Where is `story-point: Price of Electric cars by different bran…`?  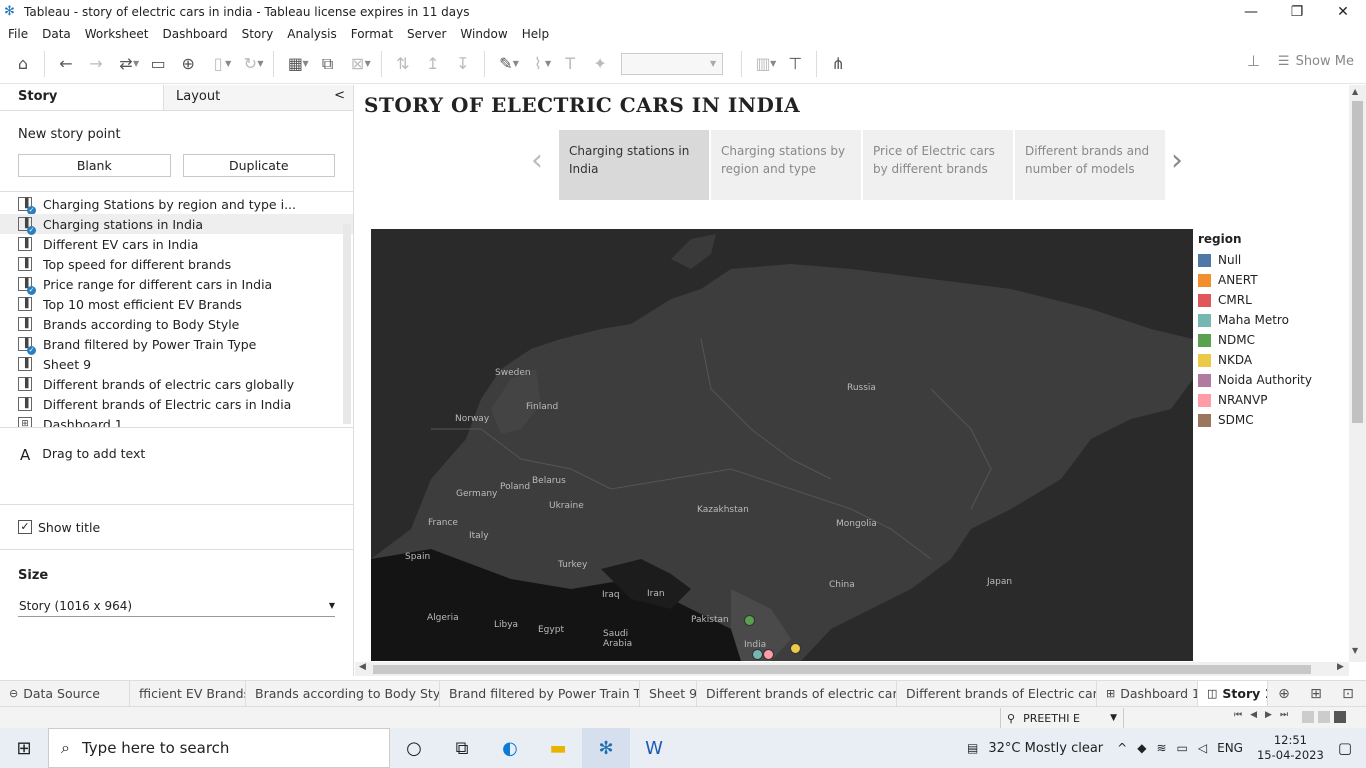
story-point: Price of Electric cars by different bran… is located at coordinates (938, 165).